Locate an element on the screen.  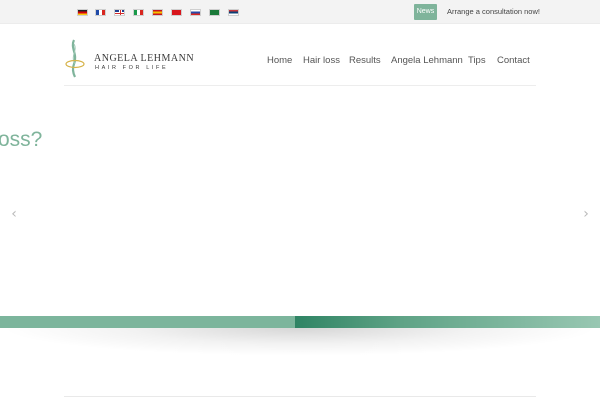
site-logo: ANGELA LEHMANN HAIR FOR LIFE is located at coordinates (129, 58).